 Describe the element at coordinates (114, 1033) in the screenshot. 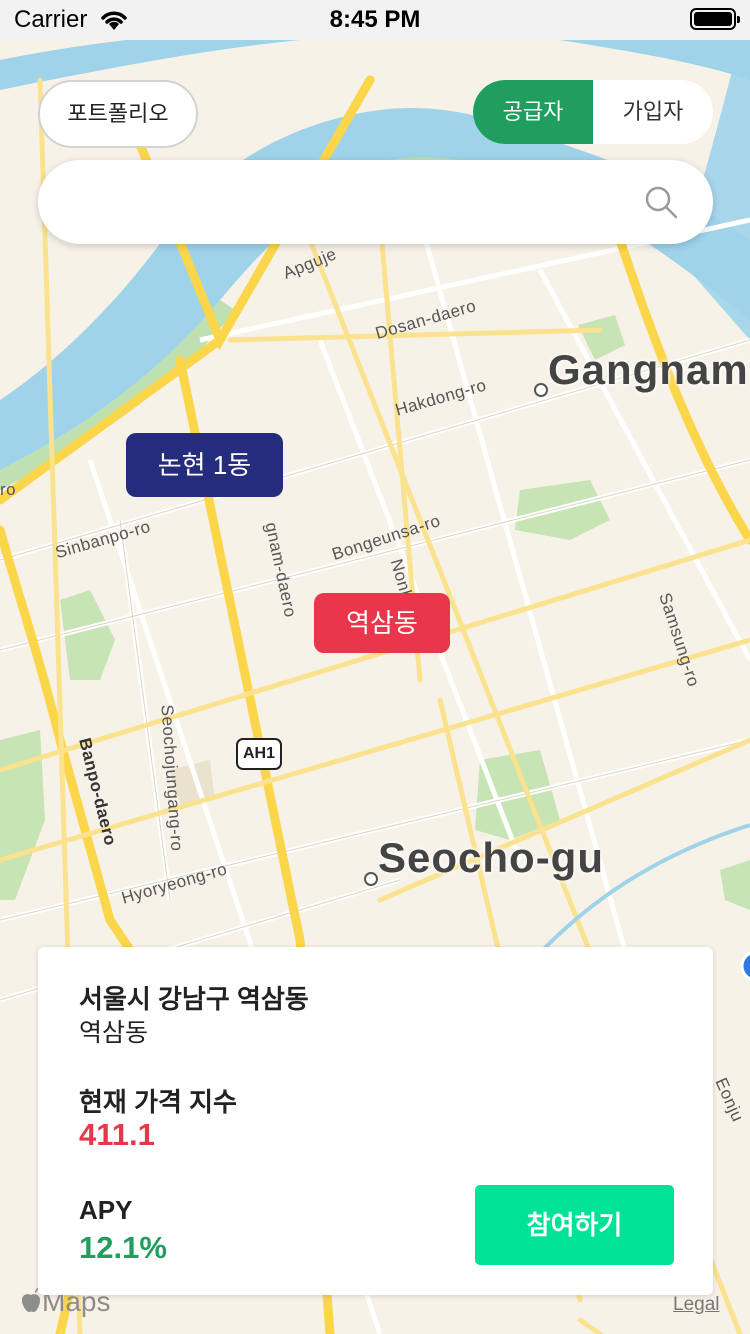

I see `dong-name: 역삼동` at that location.